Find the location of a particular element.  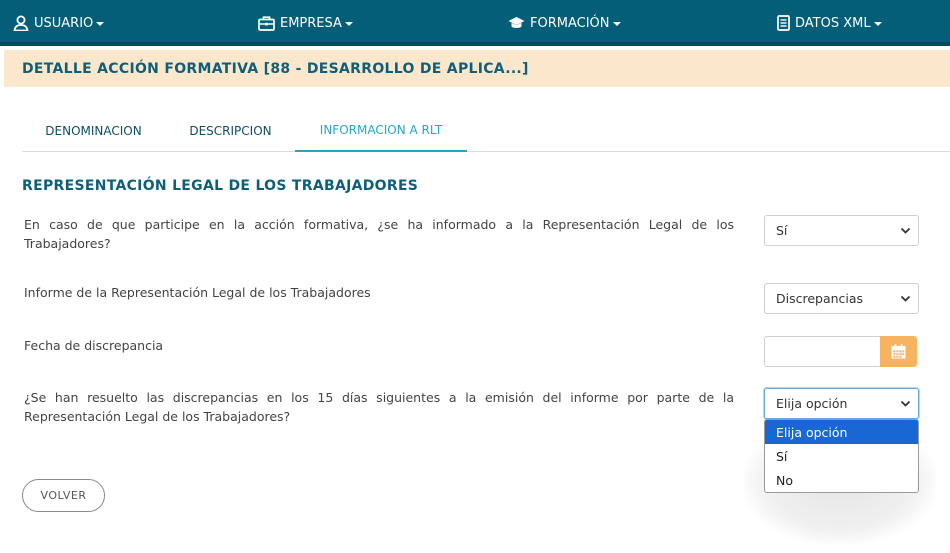

tab-informacion-rlt: INFORMACION A RLT is located at coordinates (381, 130).